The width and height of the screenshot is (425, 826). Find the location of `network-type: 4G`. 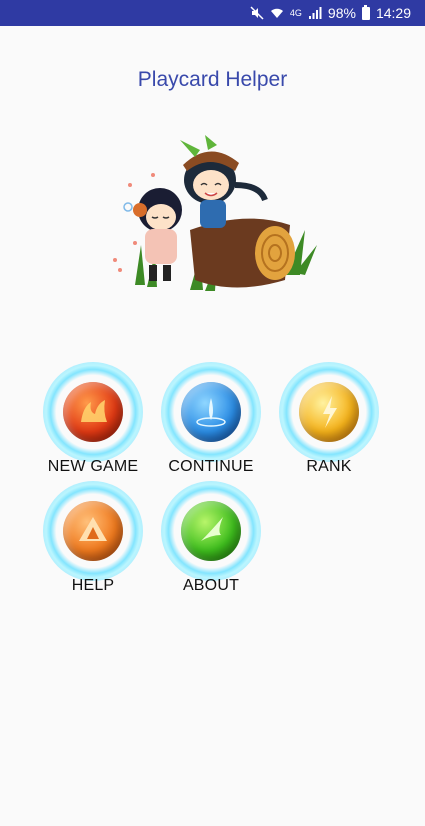

network-type: 4G is located at coordinates (295, 13).